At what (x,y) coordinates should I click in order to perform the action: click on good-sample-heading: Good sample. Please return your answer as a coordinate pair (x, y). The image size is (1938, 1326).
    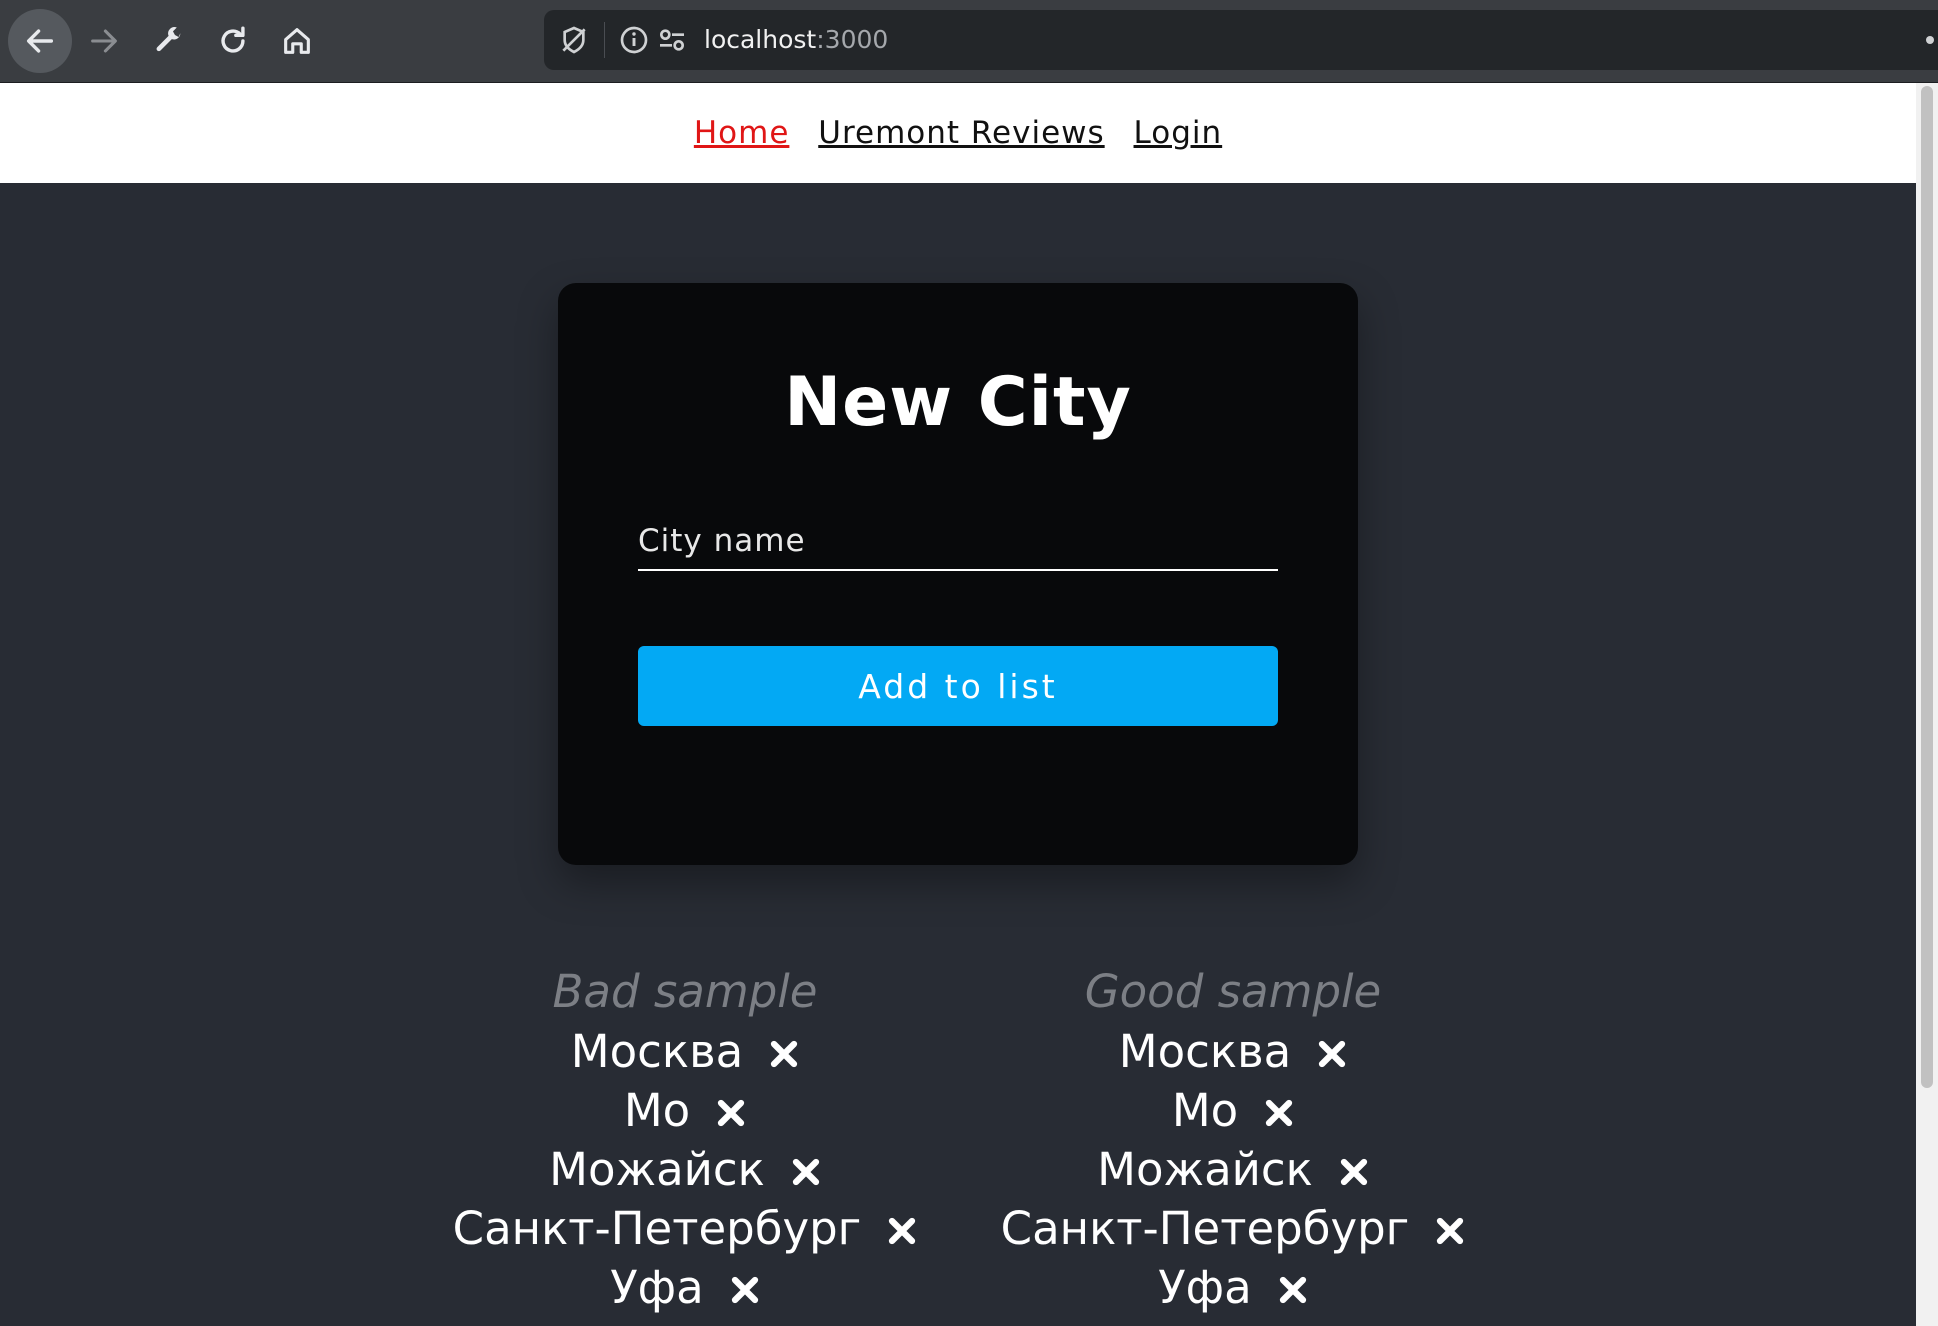
    Looking at the image, I should click on (1233, 991).